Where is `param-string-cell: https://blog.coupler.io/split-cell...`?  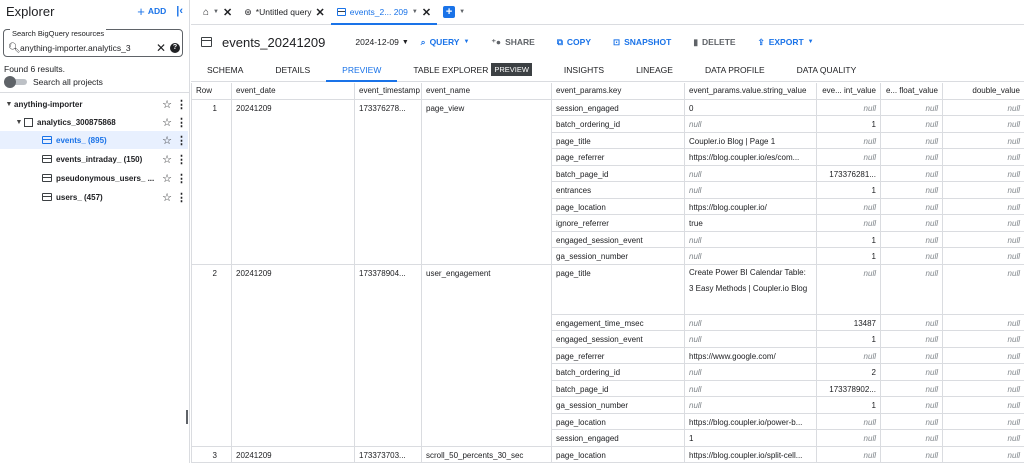
param-string-cell: https://blog.coupler.io/split-cell... is located at coordinates (750, 454).